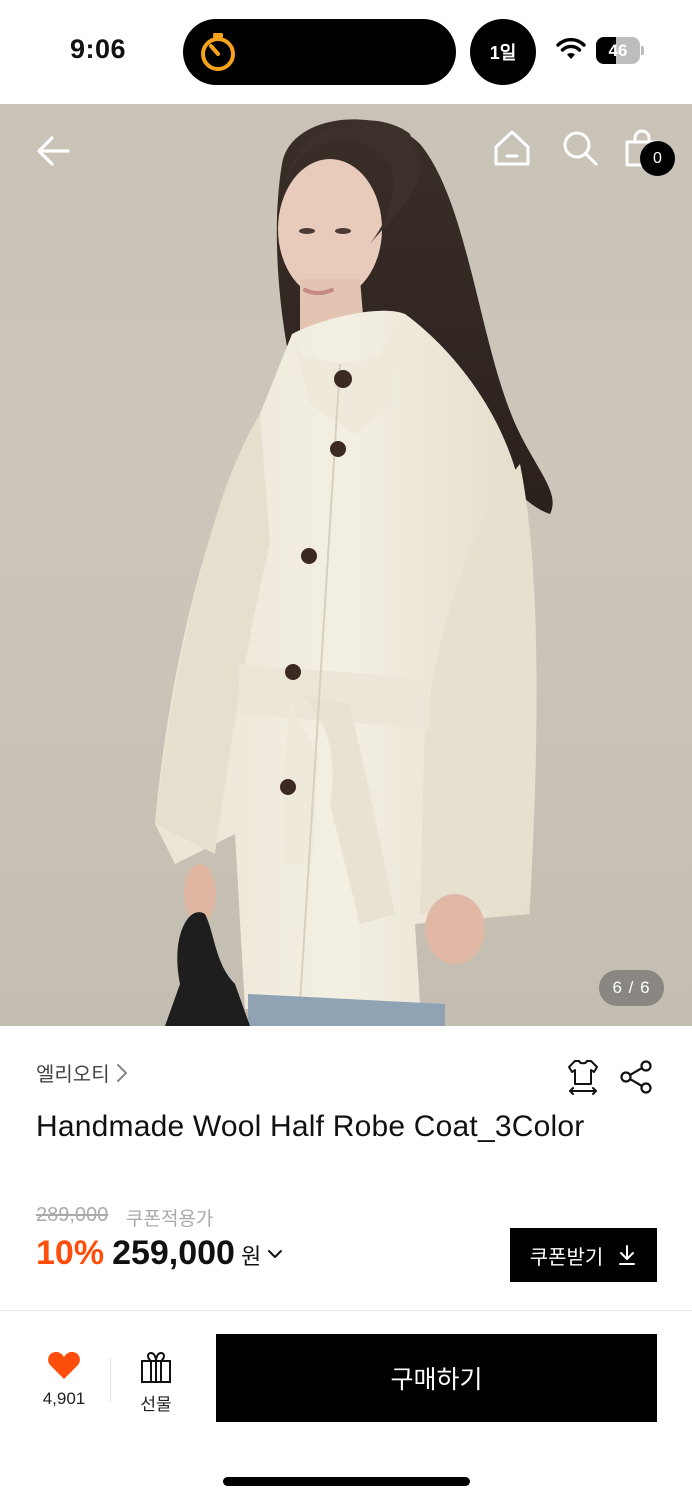 Image resolution: width=692 pixels, height=1500 pixels. Describe the element at coordinates (218, 52) in the screenshot. I see `timer-icon` at that location.